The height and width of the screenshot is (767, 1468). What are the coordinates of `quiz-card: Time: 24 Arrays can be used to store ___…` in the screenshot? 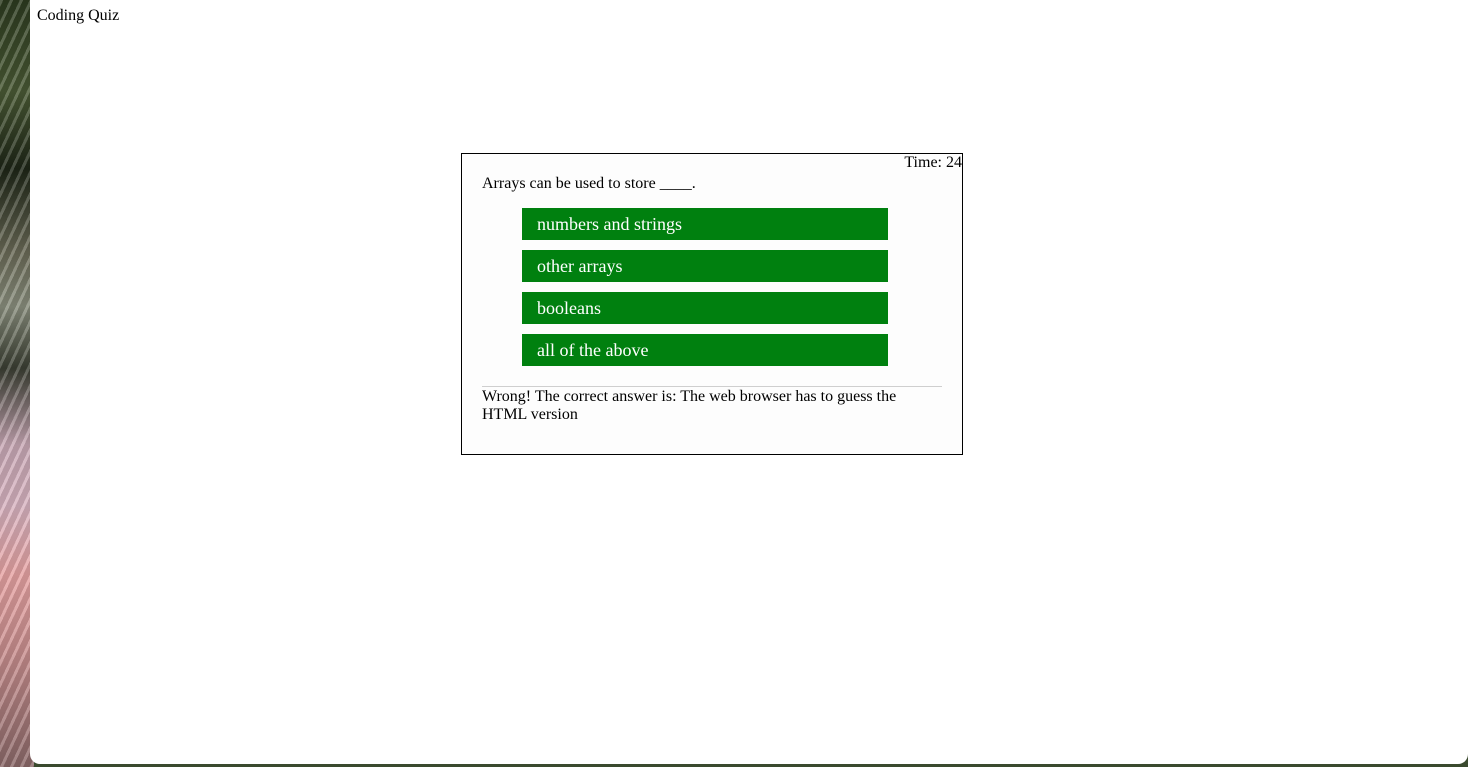 It's located at (712, 304).